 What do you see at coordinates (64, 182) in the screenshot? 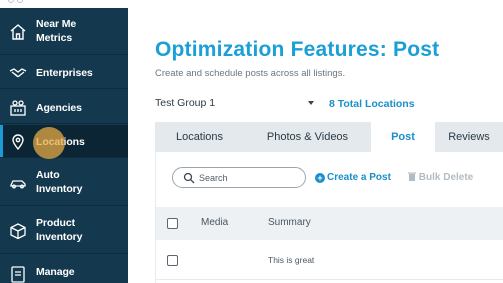
I see `sidebar-item-auto-inventory: Auto Inventory` at bounding box center [64, 182].